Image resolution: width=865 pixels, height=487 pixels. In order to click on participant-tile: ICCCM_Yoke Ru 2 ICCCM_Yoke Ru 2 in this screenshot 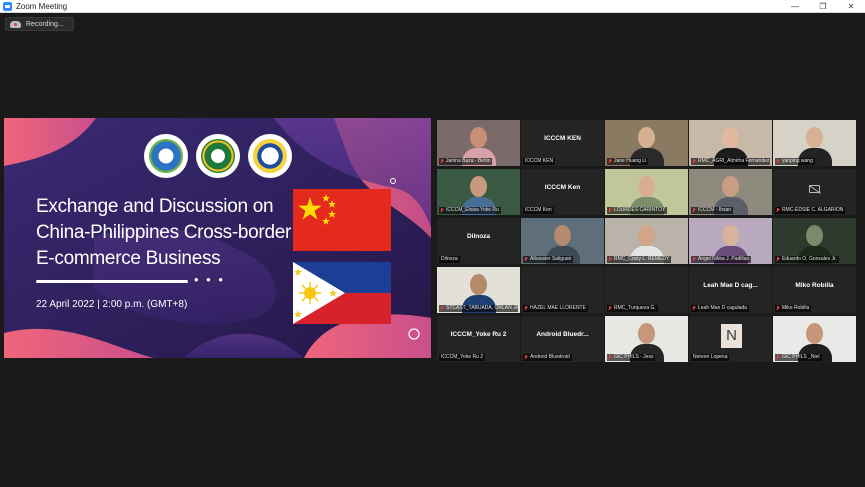, I will do `click(478, 339)`.